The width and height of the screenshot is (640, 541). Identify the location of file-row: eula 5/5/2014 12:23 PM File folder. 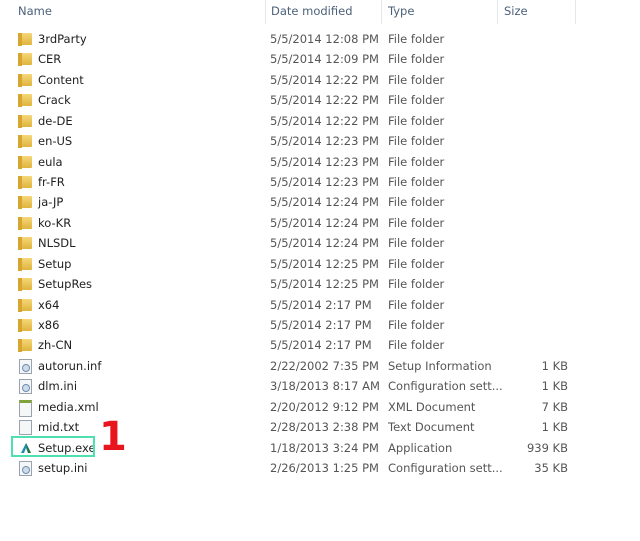
(300, 162).